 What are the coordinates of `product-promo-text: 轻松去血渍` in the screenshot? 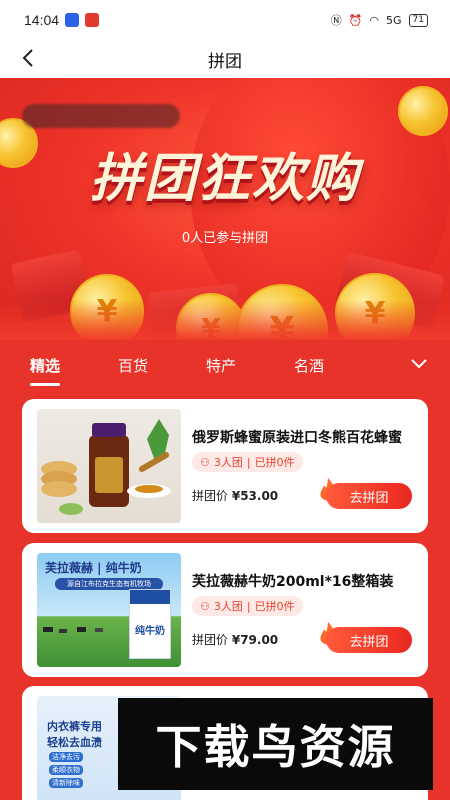 It's located at (74, 742).